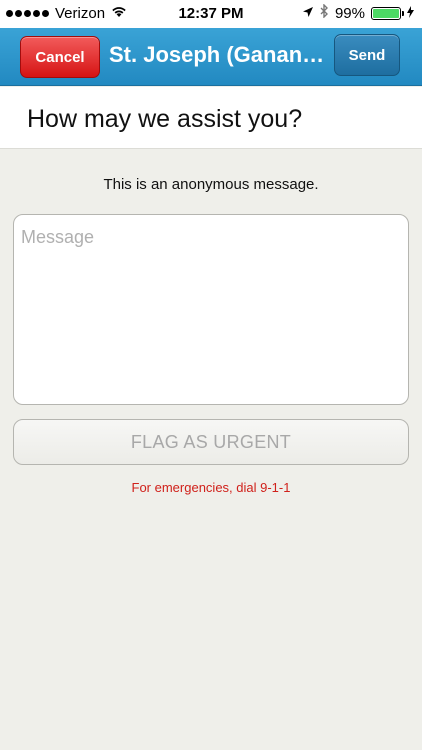 The height and width of the screenshot is (750, 422). Describe the element at coordinates (60, 57) in the screenshot. I see `cancel-button: Cancel` at that location.